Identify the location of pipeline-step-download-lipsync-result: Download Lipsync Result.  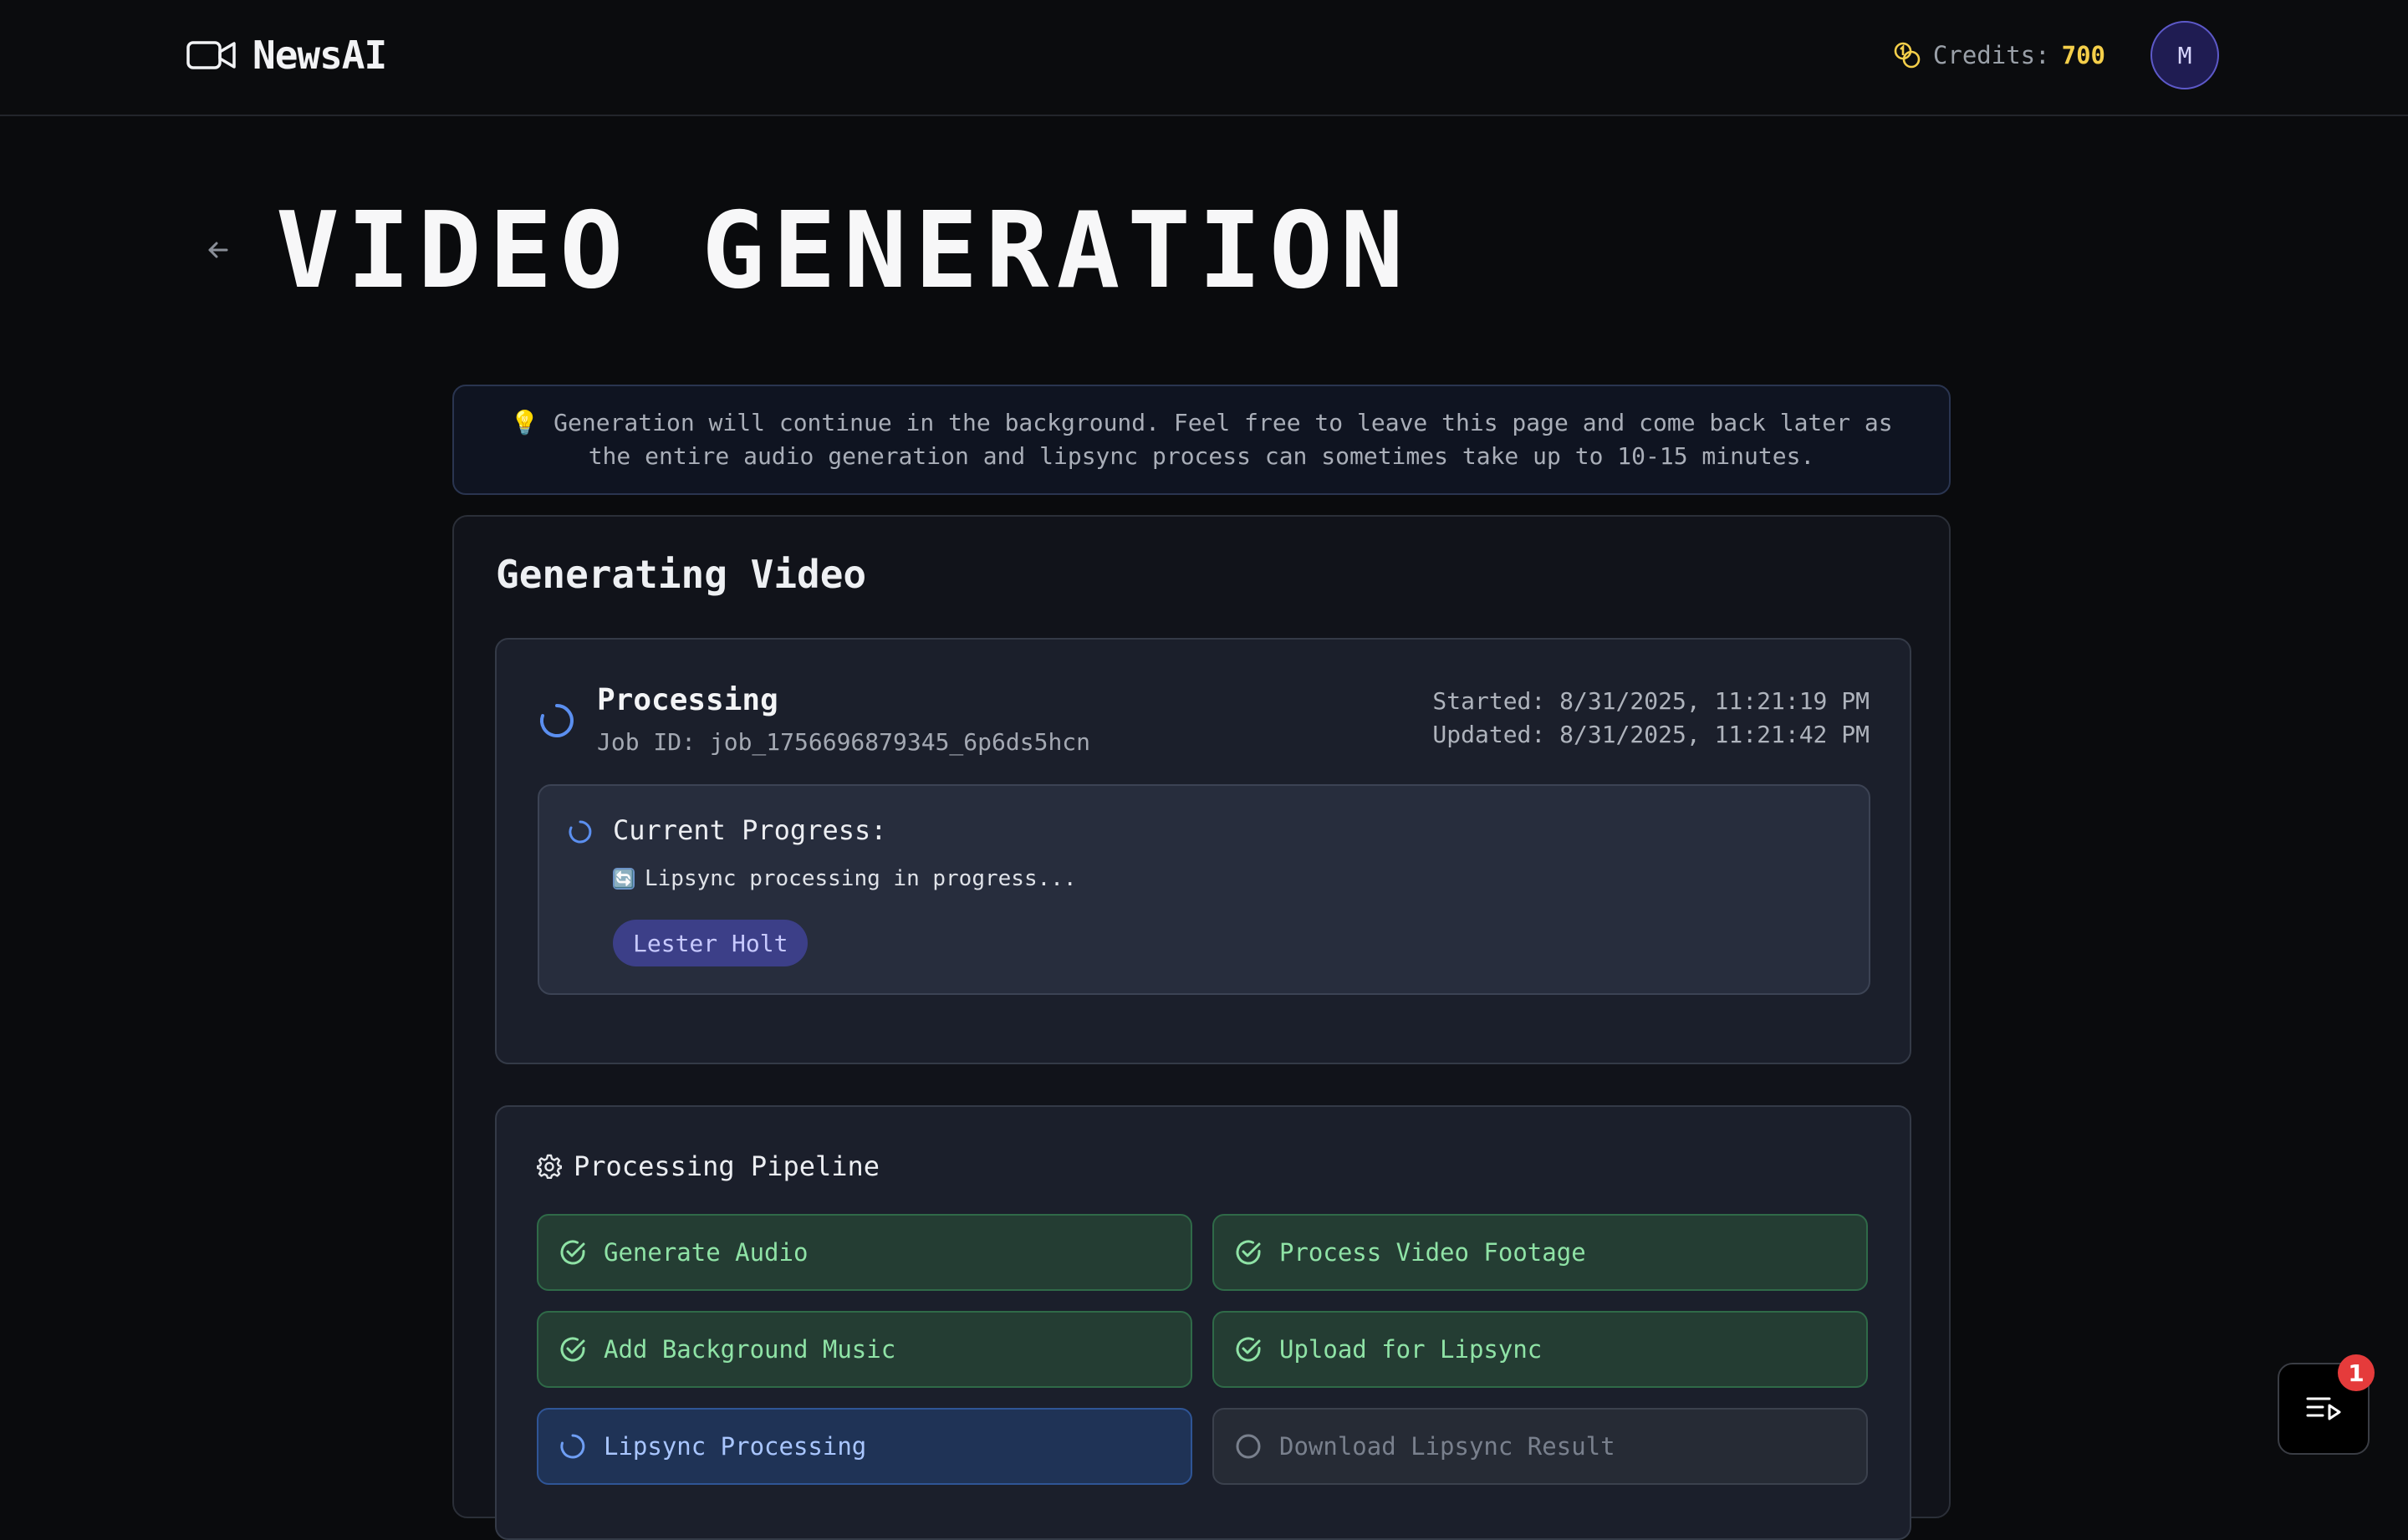
(1540, 1447).